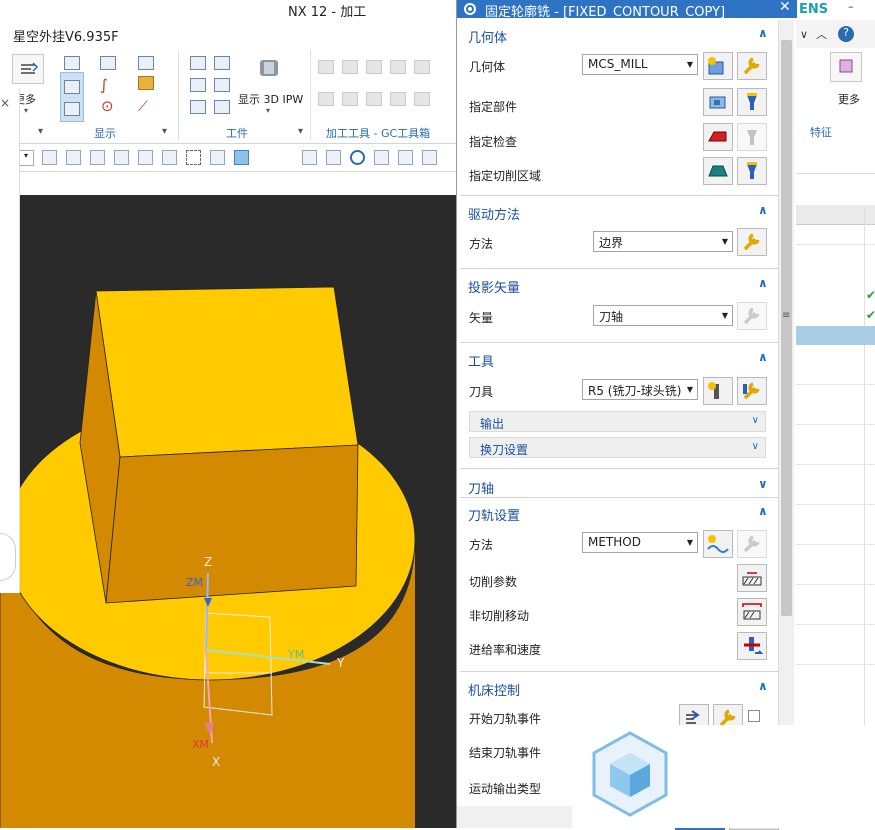 The width and height of the screenshot is (875, 830). What do you see at coordinates (617, 447) in the screenshot?
I see `toolchange-subsection: 换刀设置 ∨` at bounding box center [617, 447].